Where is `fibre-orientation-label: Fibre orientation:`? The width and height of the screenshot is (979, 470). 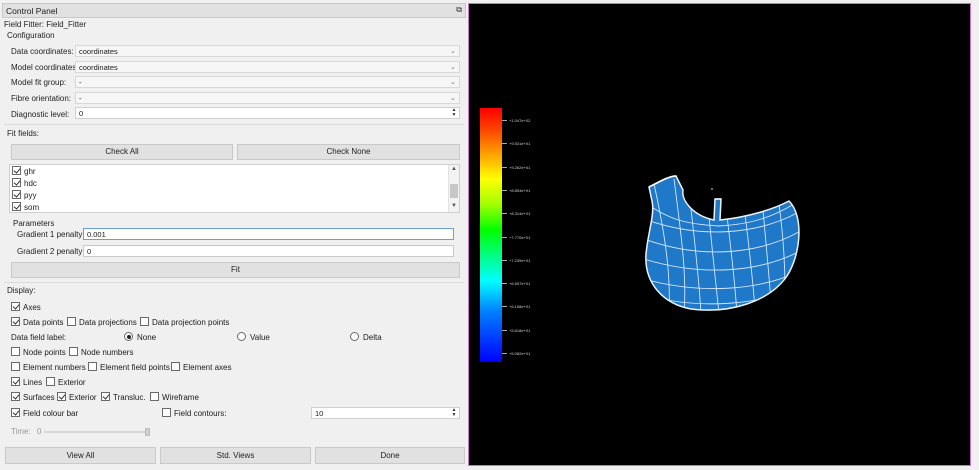
fibre-orientation-label: Fibre orientation: is located at coordinates (41, 98).